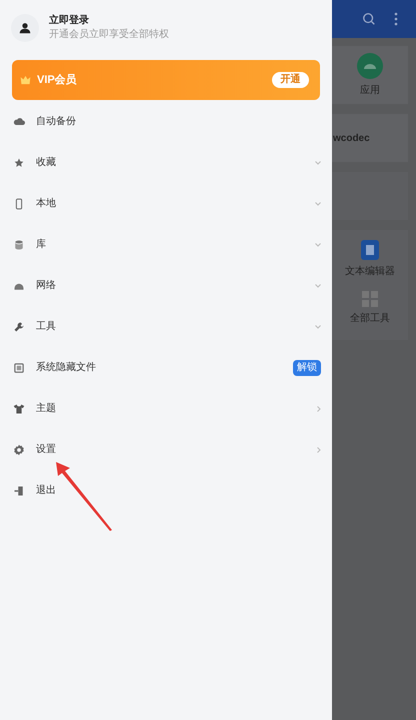 The height and width of the screenshot is (720, 416). Describe the element at coordinates (109, 21) in the screenshot. I see `login-title: 立即登录` at that location.